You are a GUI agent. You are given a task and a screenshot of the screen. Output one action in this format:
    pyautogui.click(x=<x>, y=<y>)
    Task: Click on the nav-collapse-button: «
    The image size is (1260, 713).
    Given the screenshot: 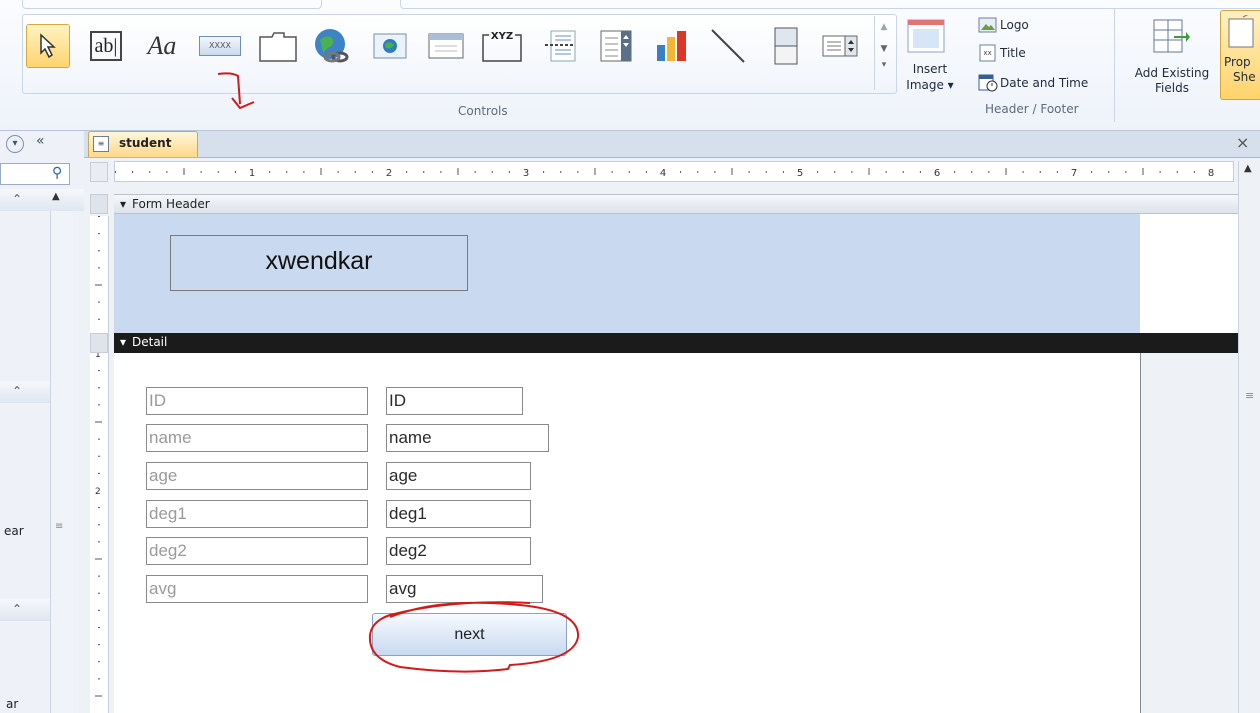 What is the action you would take?
    pyautogui.click(x=40, y=141)
    